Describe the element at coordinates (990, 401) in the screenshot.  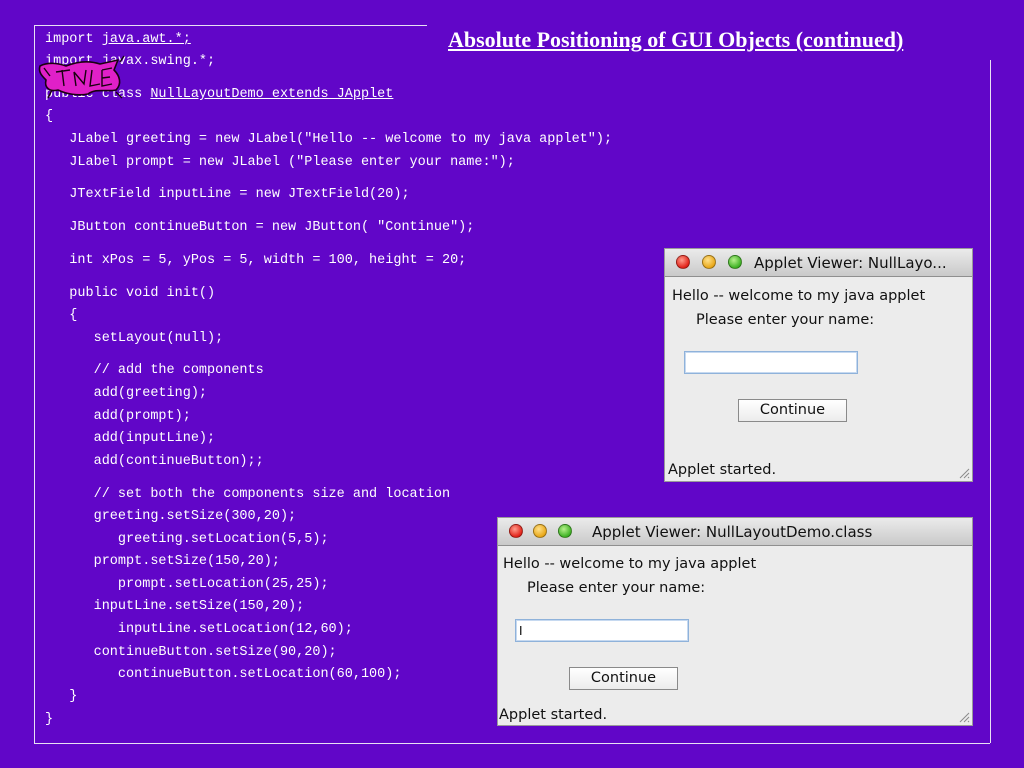
I see `frame-line-right` at that location.